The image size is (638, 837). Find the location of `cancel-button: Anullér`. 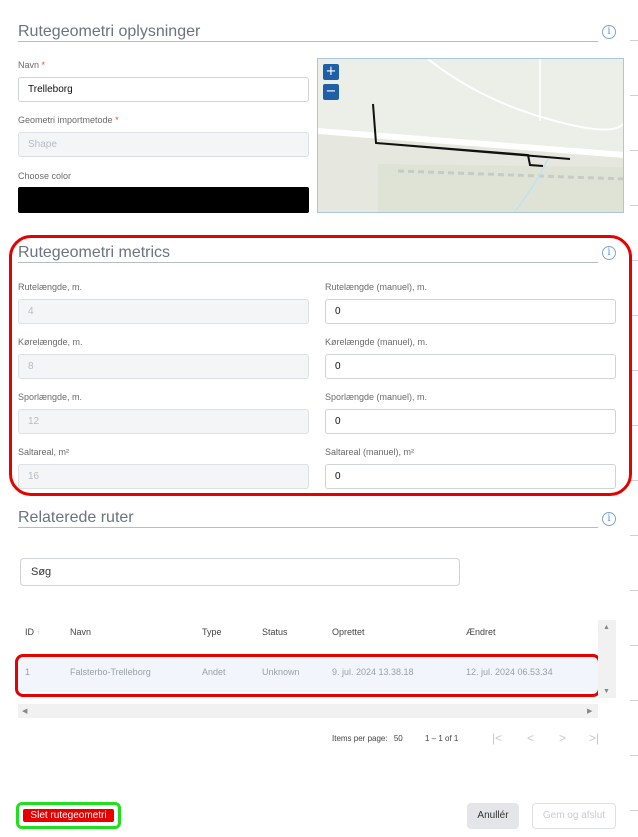

cancel-button: Anullér is located at coordinates (493, 816).